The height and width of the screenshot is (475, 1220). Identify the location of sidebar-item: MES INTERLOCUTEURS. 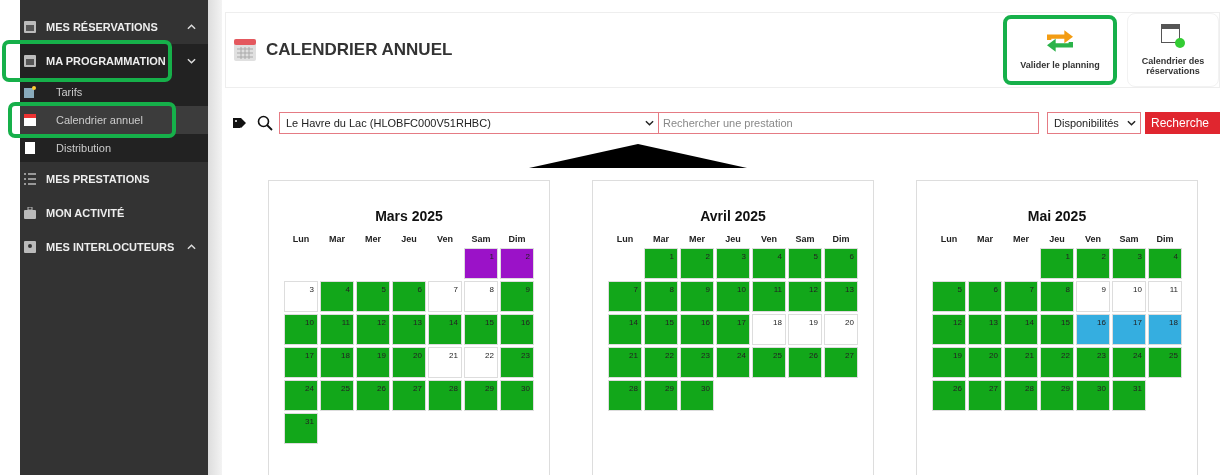
(114, 247).